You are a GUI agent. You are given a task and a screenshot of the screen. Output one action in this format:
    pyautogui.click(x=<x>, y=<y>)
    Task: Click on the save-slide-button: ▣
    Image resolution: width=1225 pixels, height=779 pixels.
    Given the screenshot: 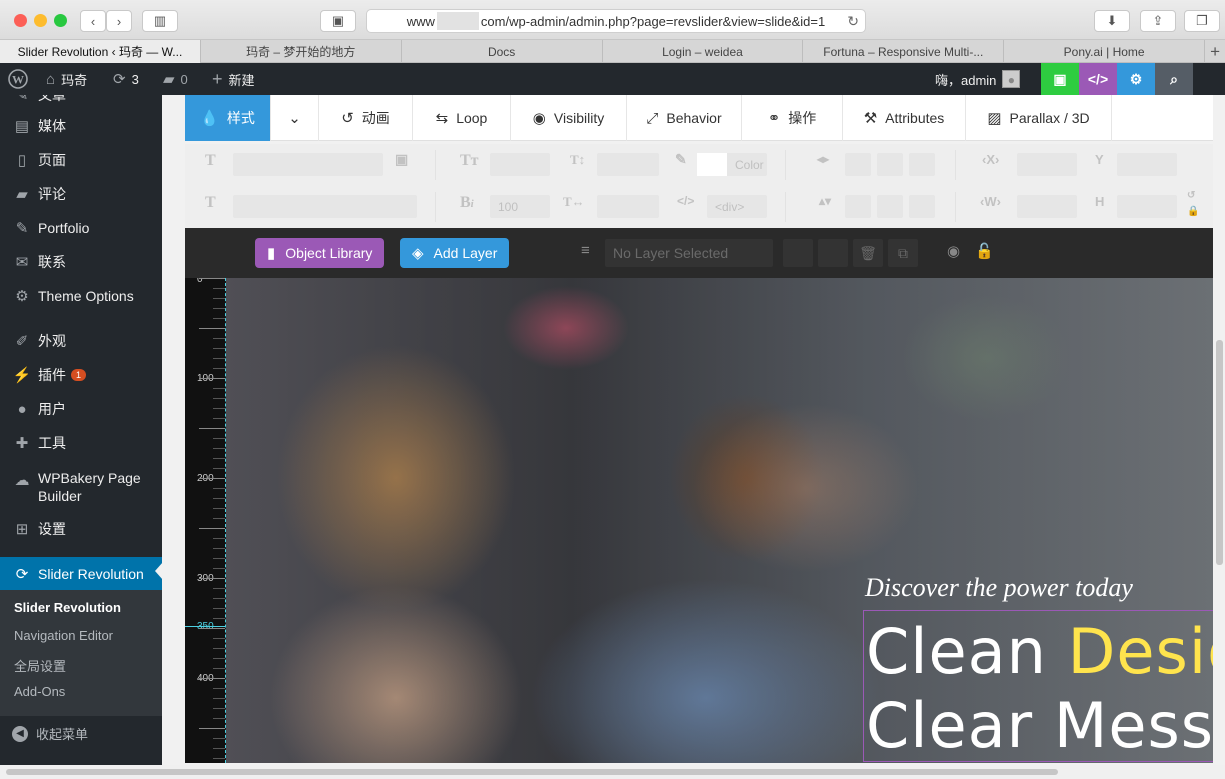 What is the action you would take?
    pyautogui.click(x=1060, y=79)
    